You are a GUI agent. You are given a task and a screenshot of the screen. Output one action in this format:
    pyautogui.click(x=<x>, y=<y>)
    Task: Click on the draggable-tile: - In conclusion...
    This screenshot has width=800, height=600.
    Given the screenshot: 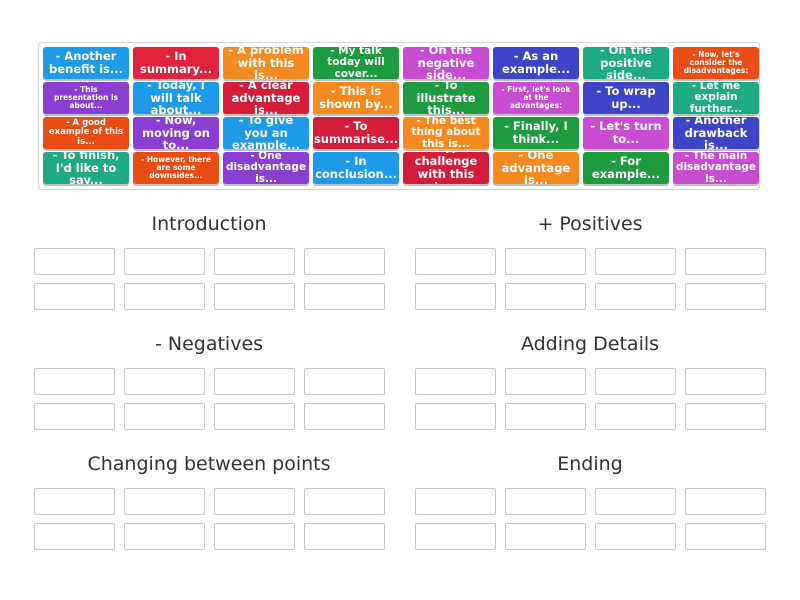 What is the action you would take?
    pyautogui.click(x=356, y=168)
    